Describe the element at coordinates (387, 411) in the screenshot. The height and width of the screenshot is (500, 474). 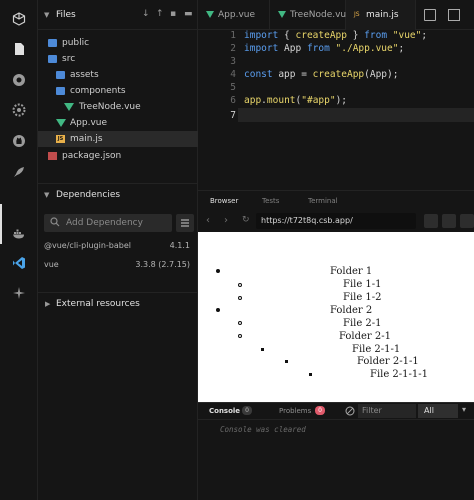
I see `console-filter-input: Filter` at that location.